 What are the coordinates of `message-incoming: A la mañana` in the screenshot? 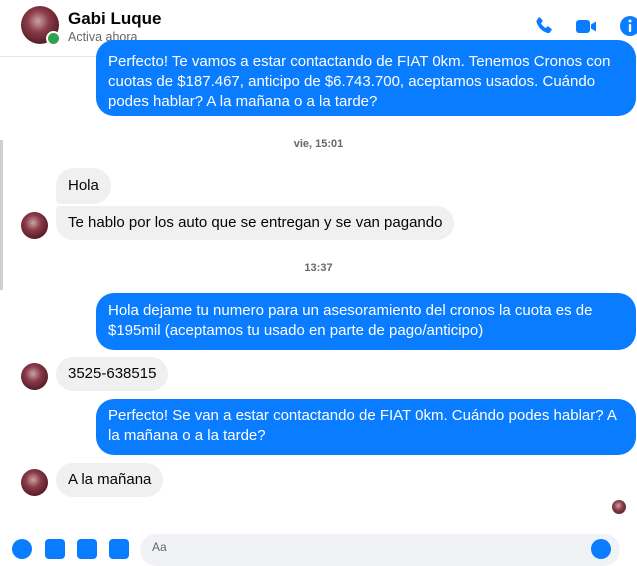 It's located at (110, 480).